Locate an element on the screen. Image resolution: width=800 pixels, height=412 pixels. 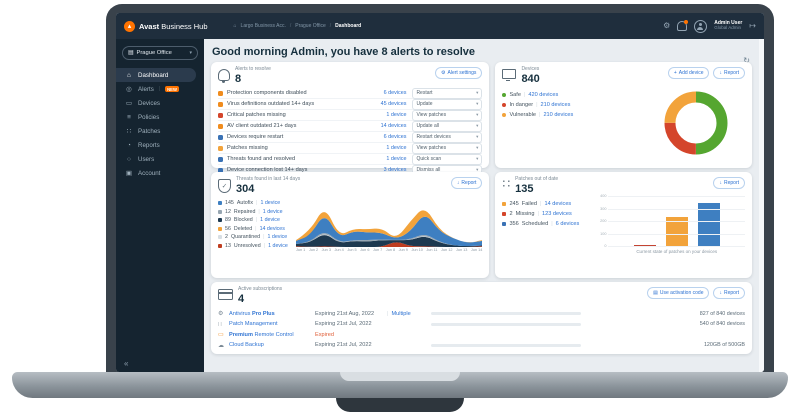
subscription-name-link: Cloud Backup is located at coordinates (272, 345).